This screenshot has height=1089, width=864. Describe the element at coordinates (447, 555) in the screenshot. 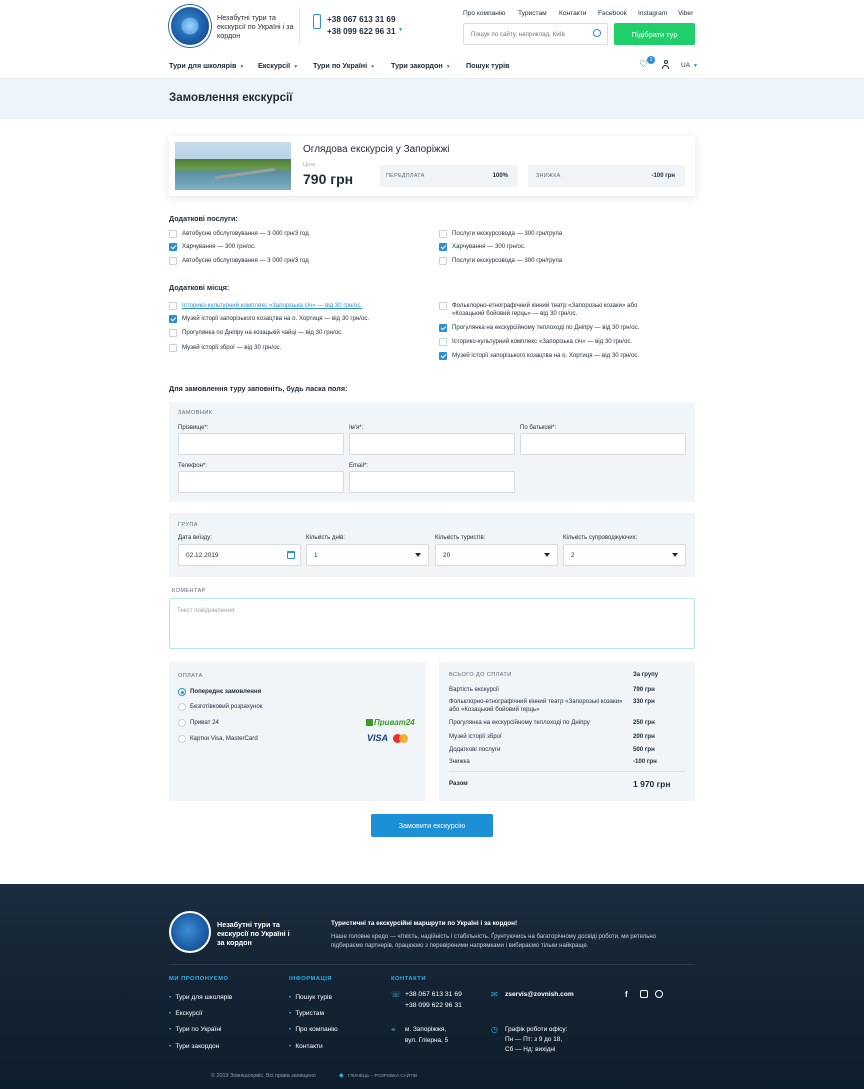

I see `tourists-value: 20` at that location.